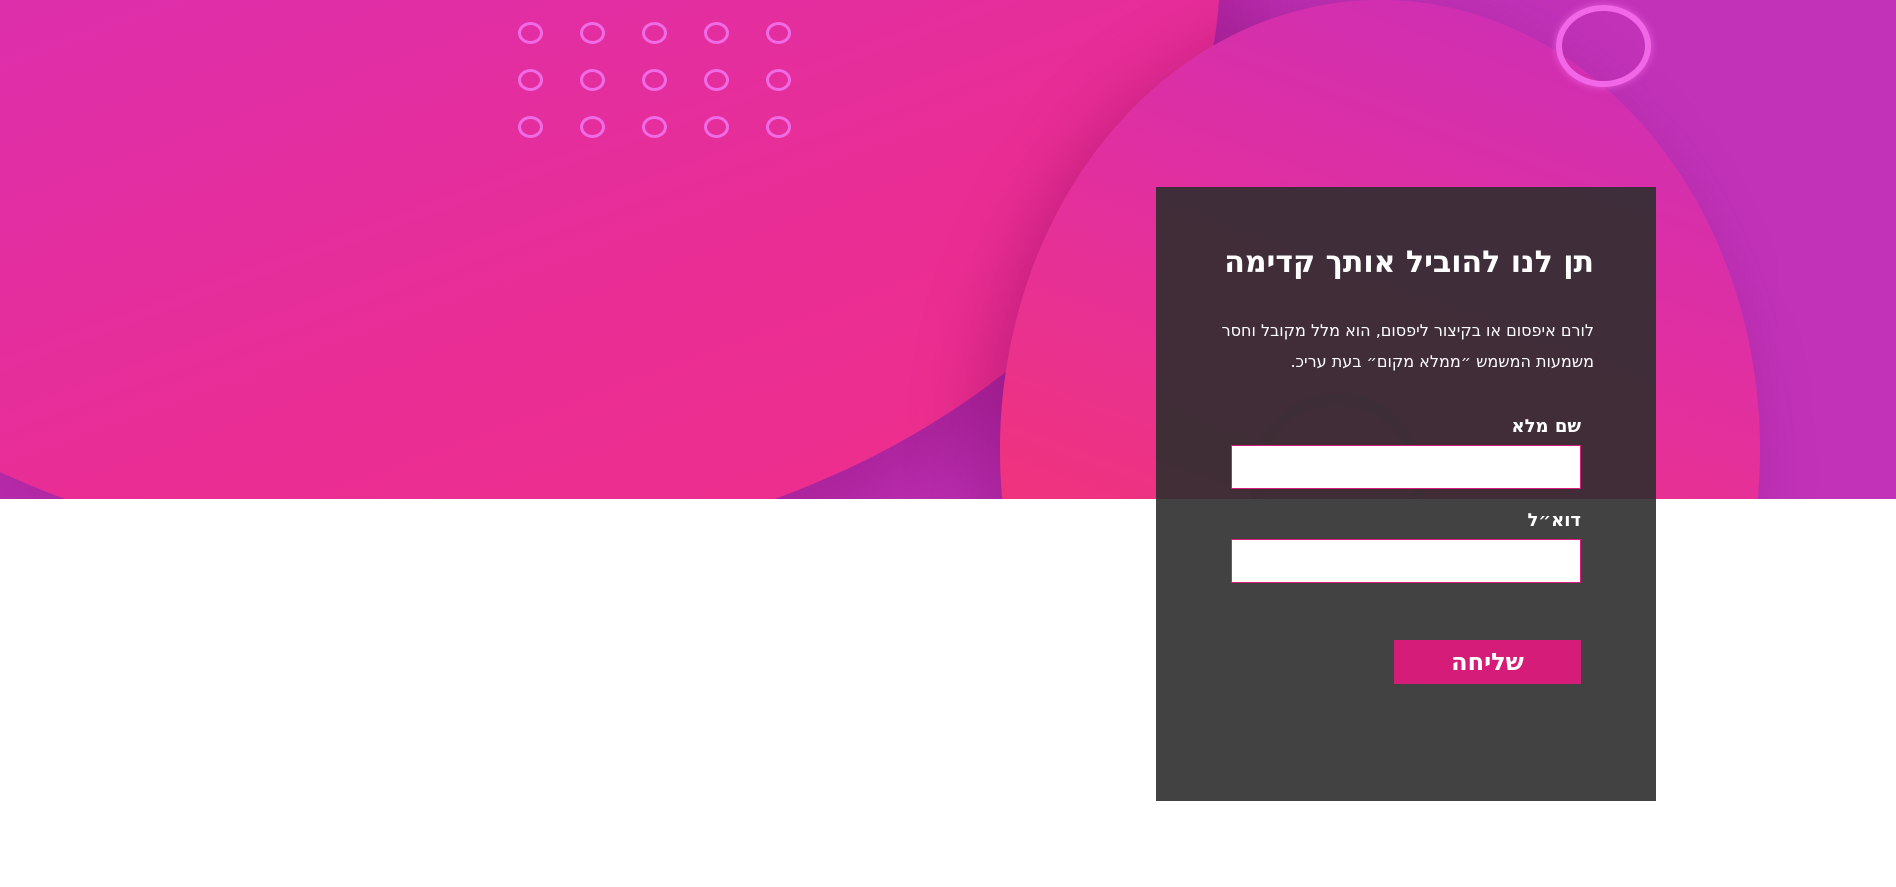 Image resolution: width=1896 pixels, height=887 pixels. Describe the element at coordinates (1603, 46) in the screenshot. I see `decorative-ring-icon` at that location.